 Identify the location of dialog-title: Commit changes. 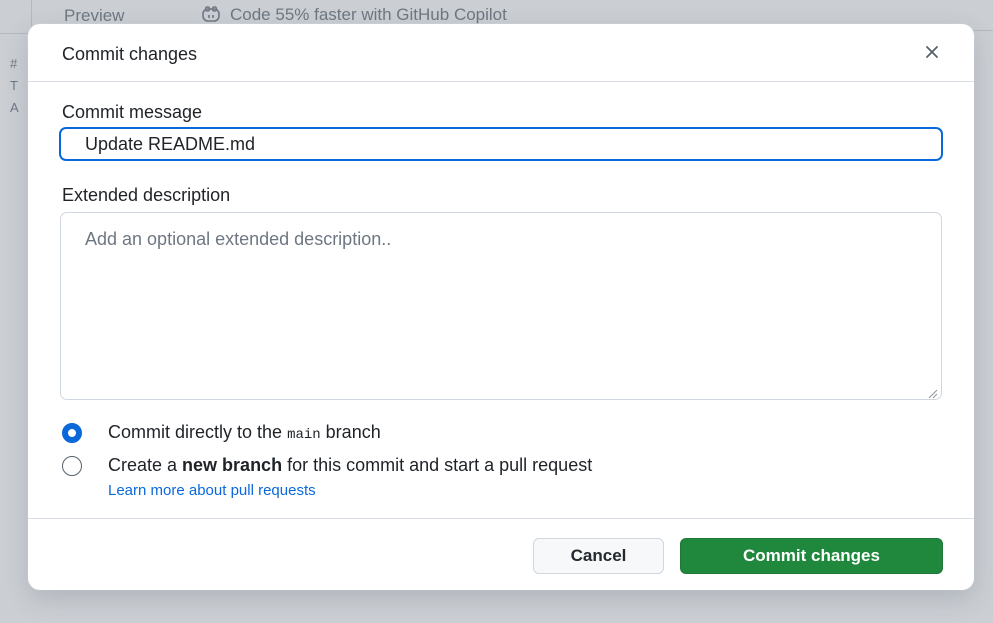
(130, 54).